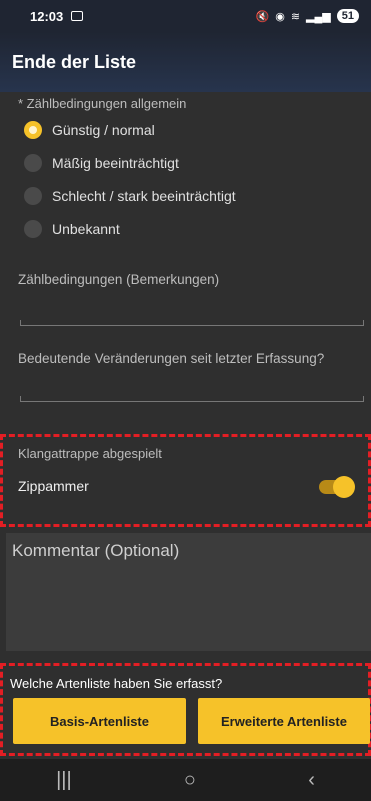 The image size is (371, 801). What do you see at coordinates (103, 130) in the screenshot?
I see `radio-label: Günstig / normal` at bounding box center [103, 130].